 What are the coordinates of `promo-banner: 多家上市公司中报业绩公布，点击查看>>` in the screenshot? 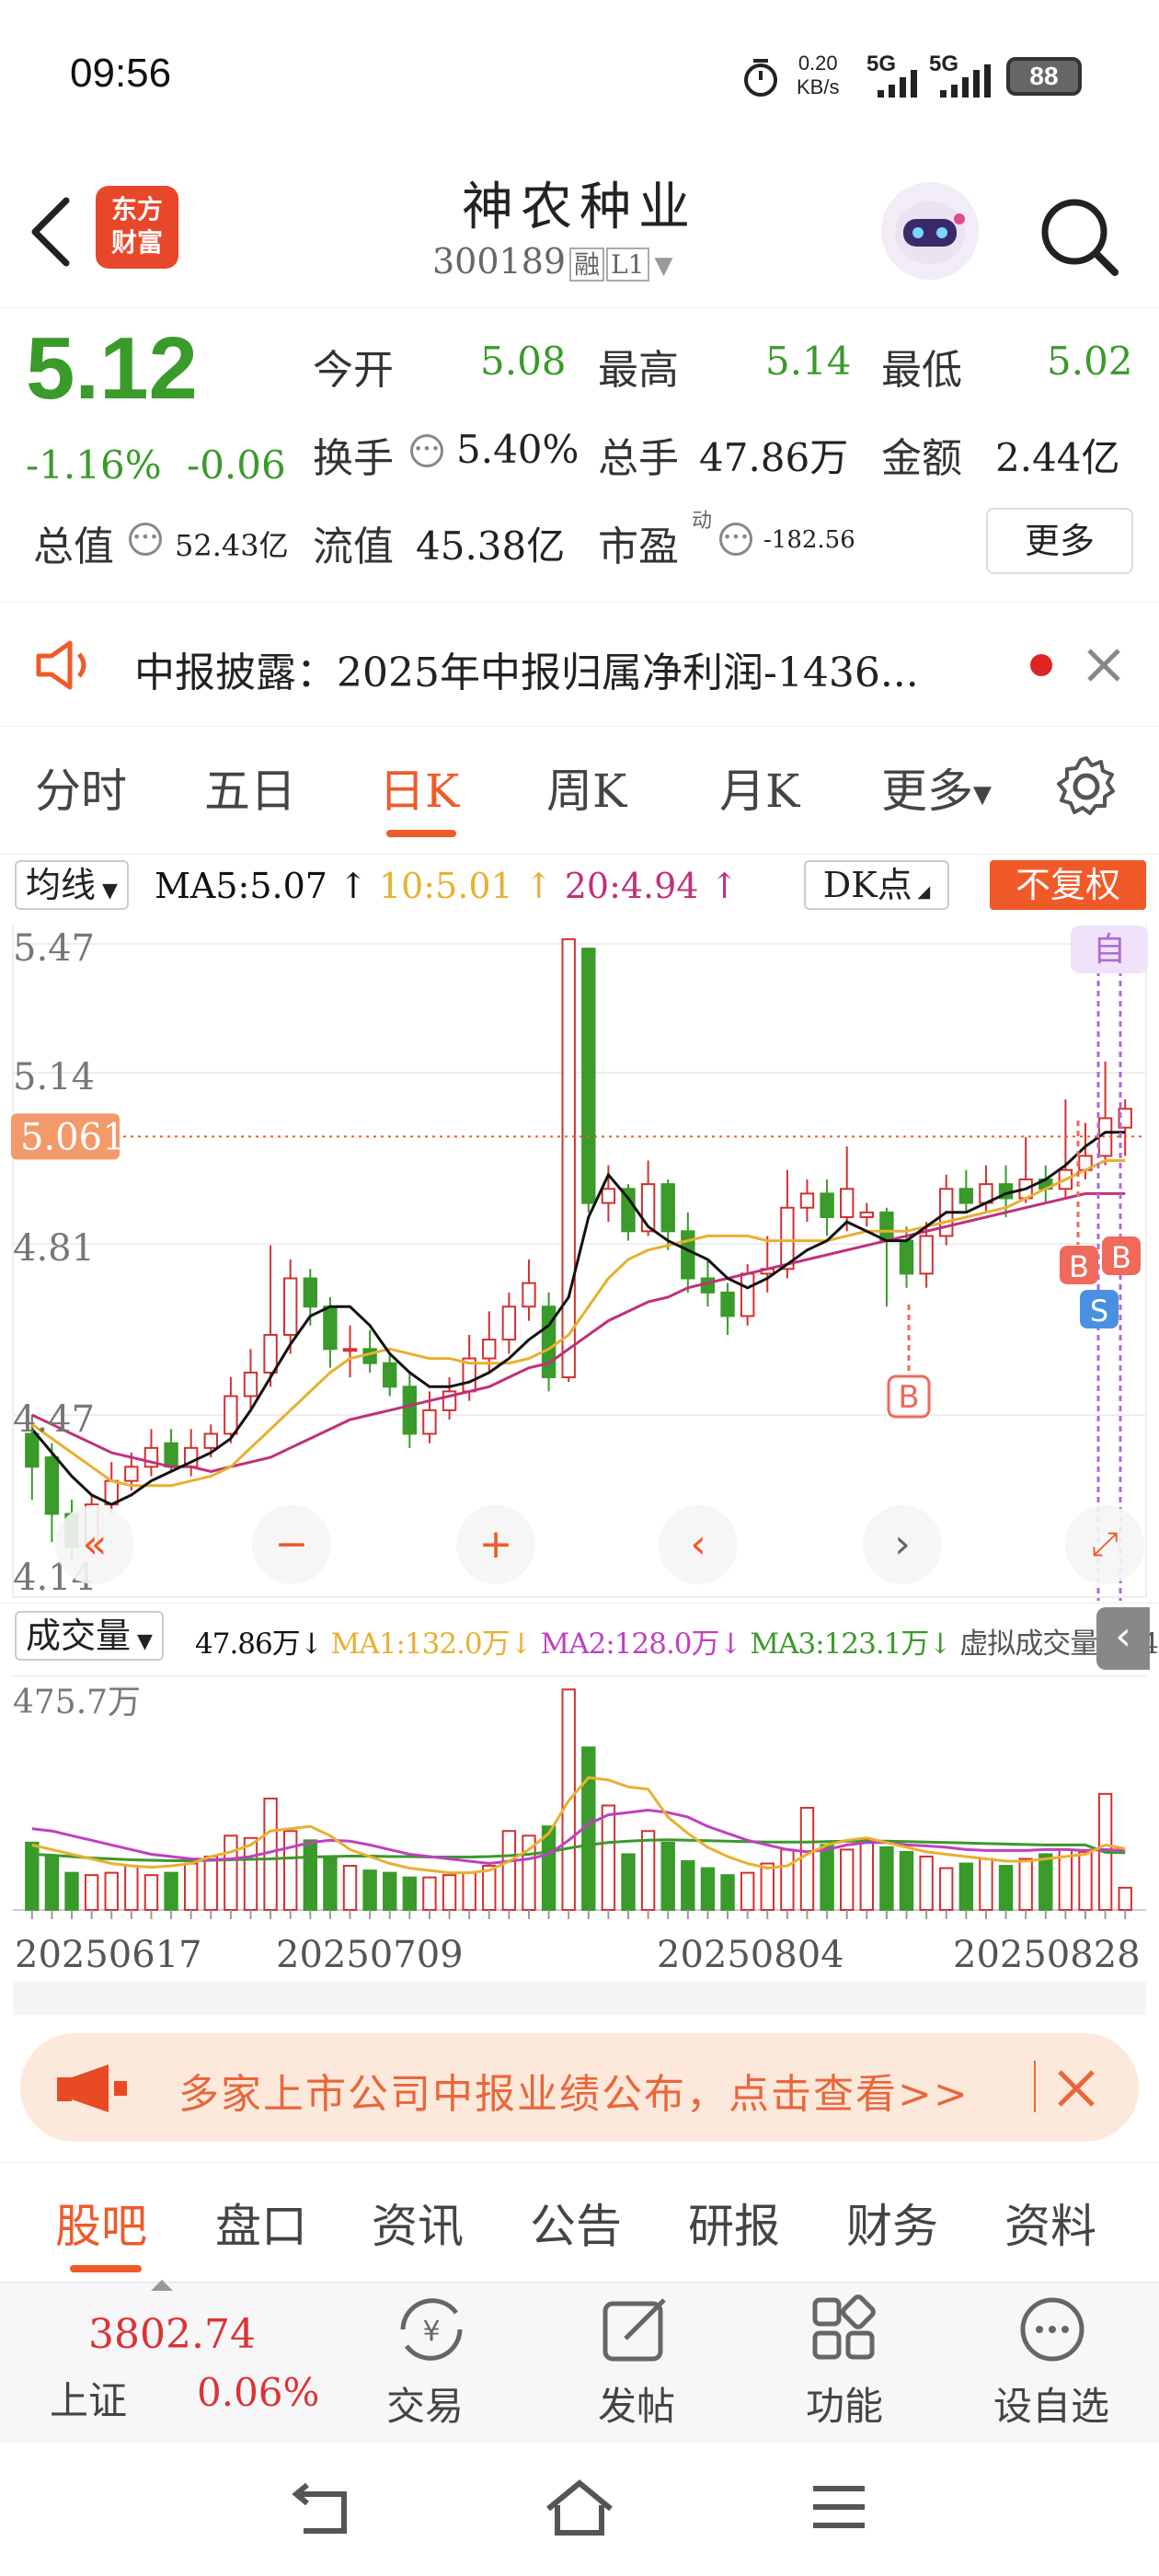 It's located at (579, 2087).